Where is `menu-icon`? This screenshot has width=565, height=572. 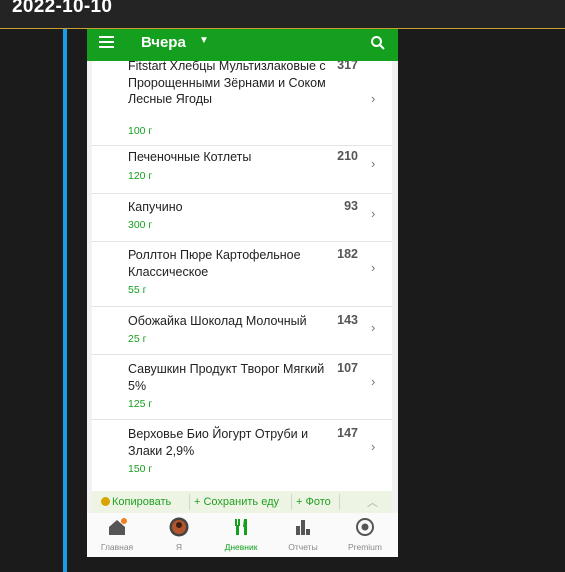
menu-icon is located at coordinates (106, 42).